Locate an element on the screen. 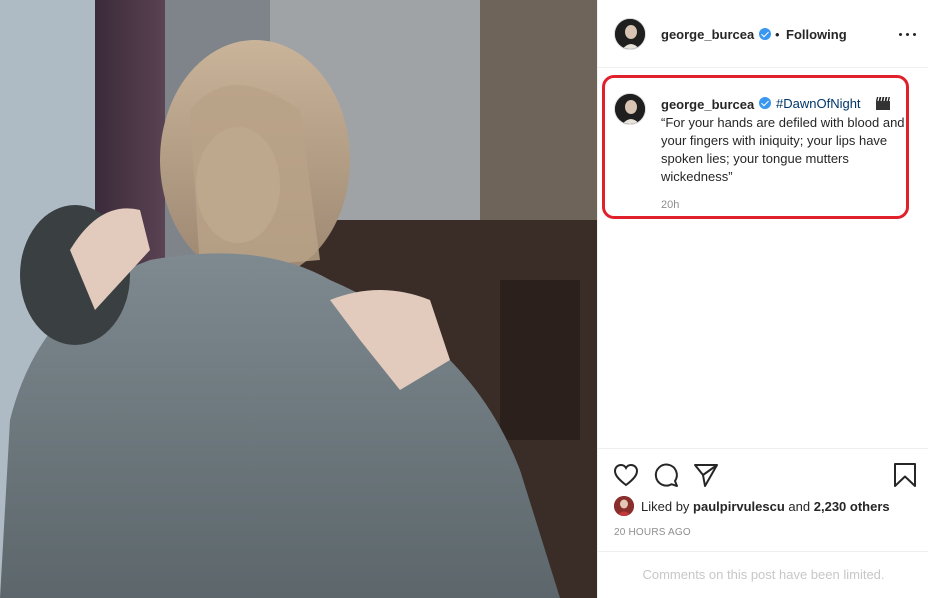 The width and height of the screenshot is (928, 598). liker-username-link: paulpirvulescu is located at coordinates (739, 506).